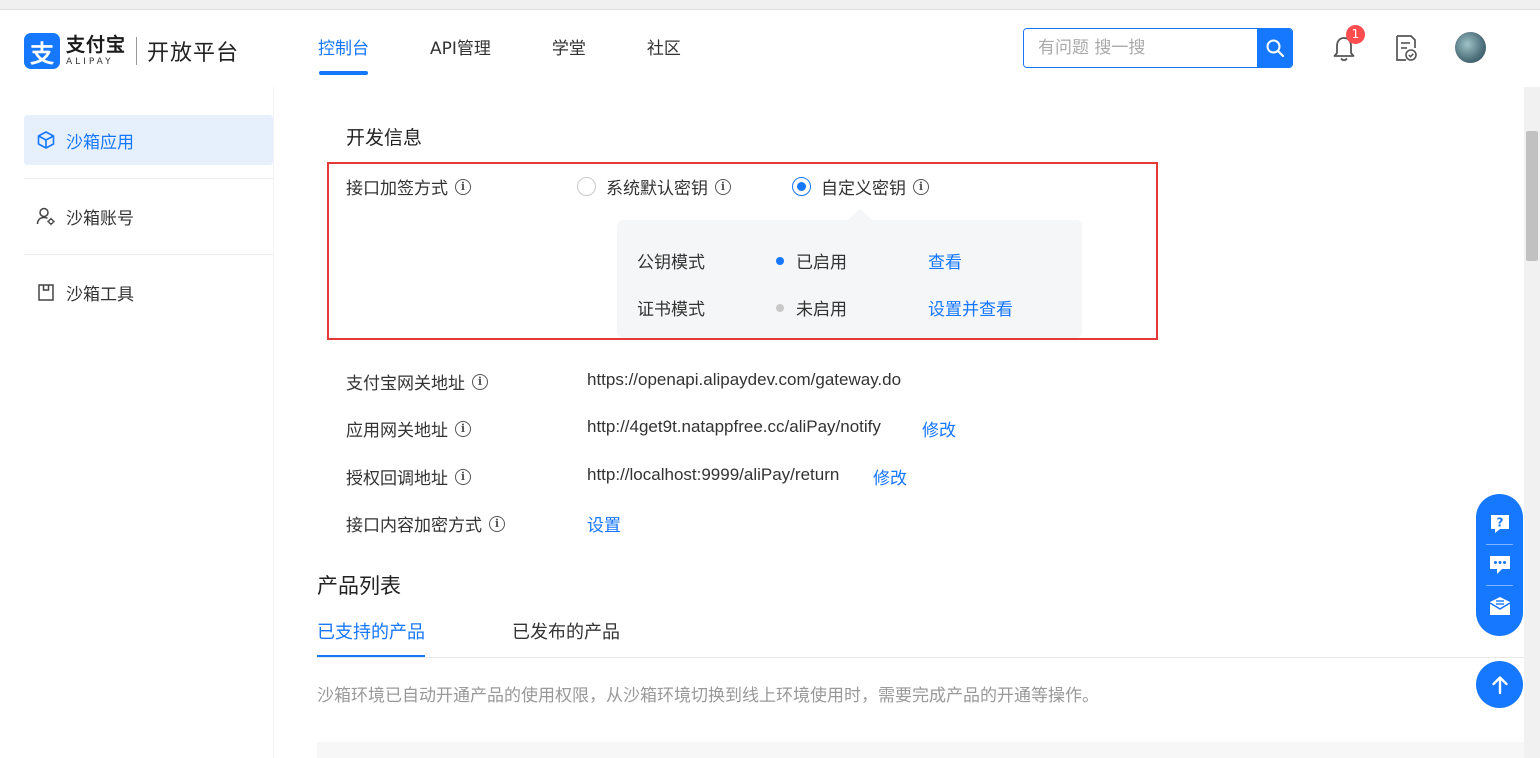  I want to click on radio-button-selected, so click(801, 186).